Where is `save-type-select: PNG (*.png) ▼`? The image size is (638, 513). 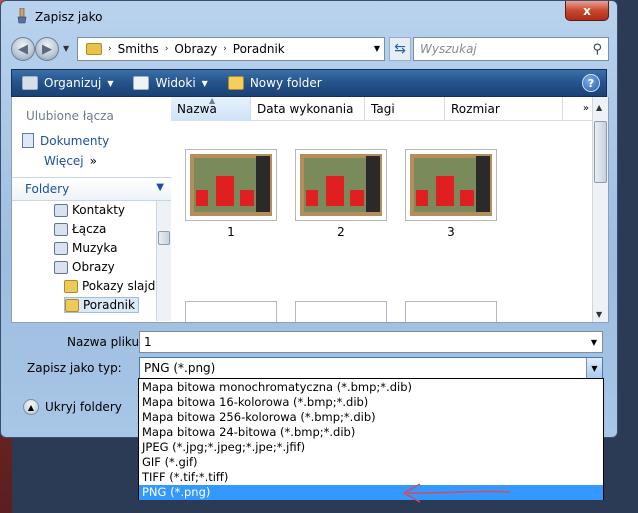
save-type-select: PNG (*.png) ▼ is located at coordinates (371, 368).